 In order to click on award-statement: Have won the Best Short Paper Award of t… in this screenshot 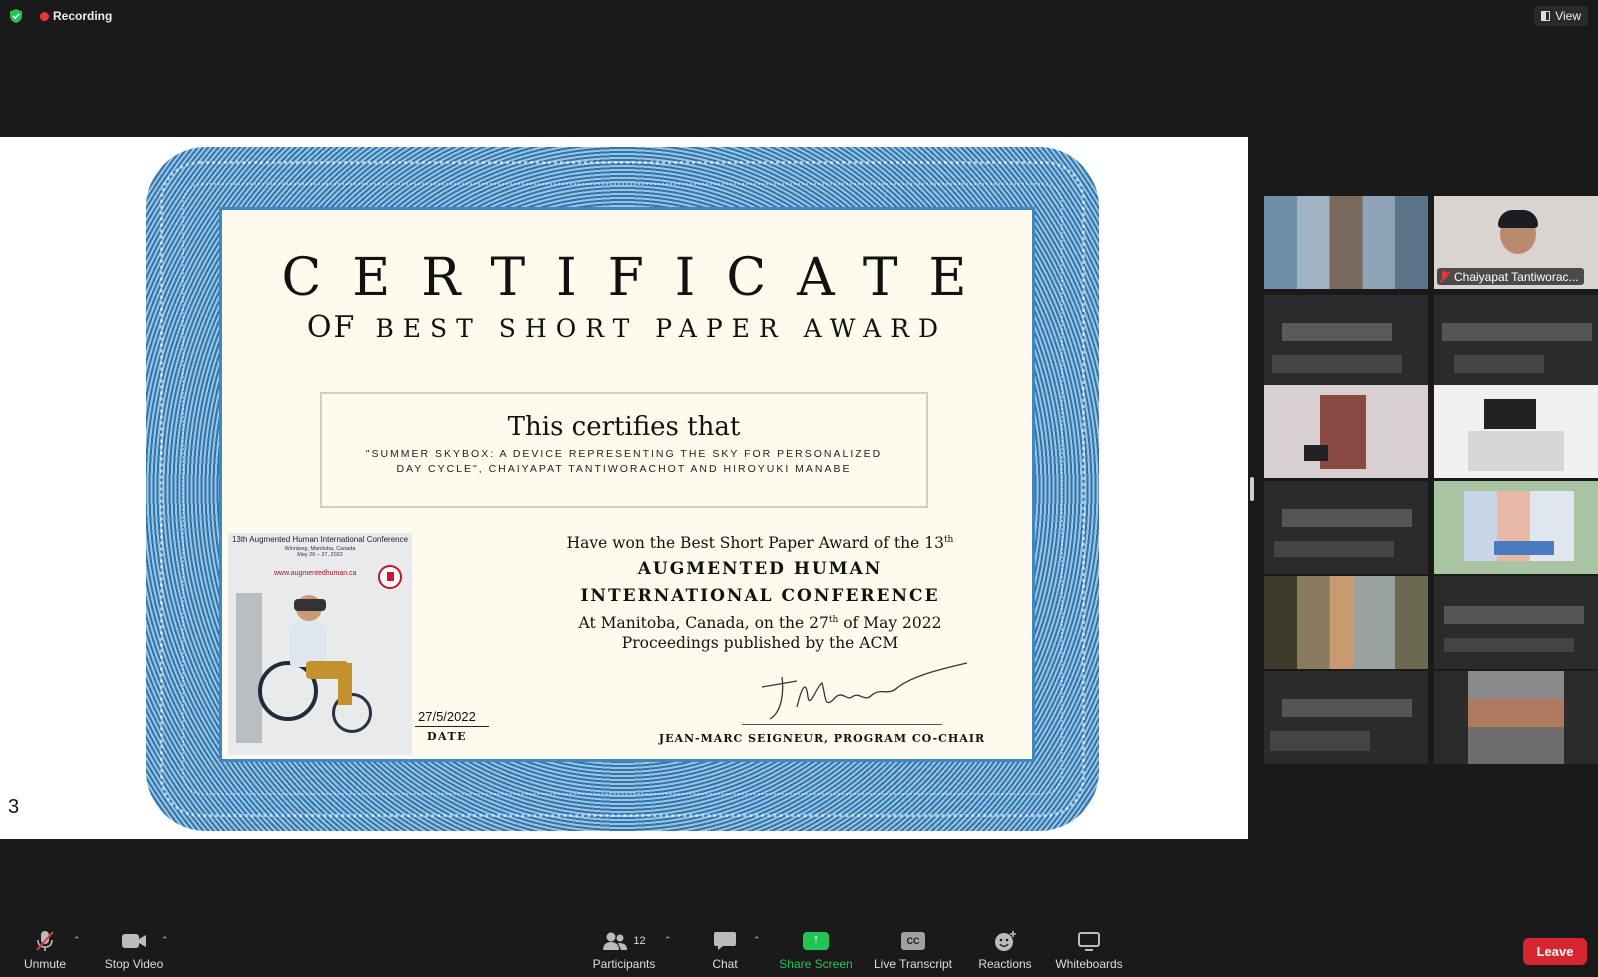, I will do `click(760, 593)`.